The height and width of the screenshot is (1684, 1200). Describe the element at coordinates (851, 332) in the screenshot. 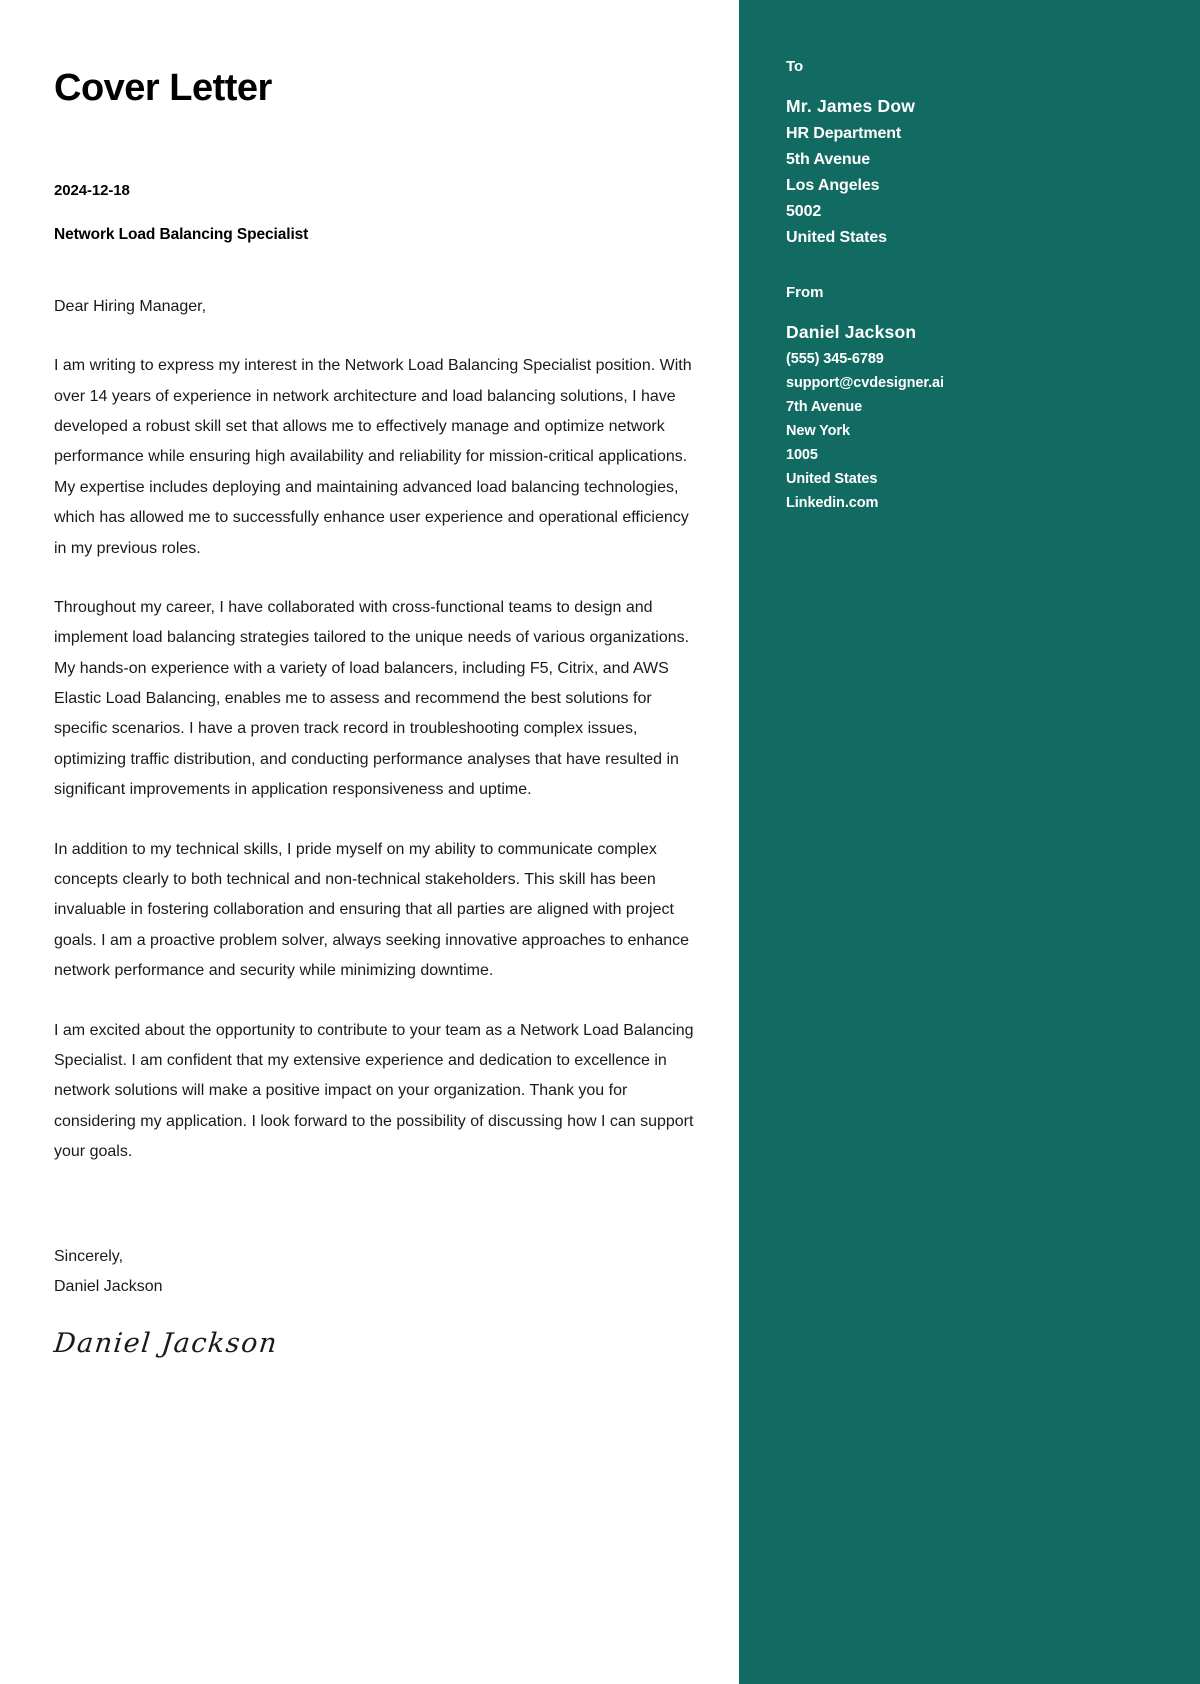

I see `sender-name: Daniel Jackson` at that location.